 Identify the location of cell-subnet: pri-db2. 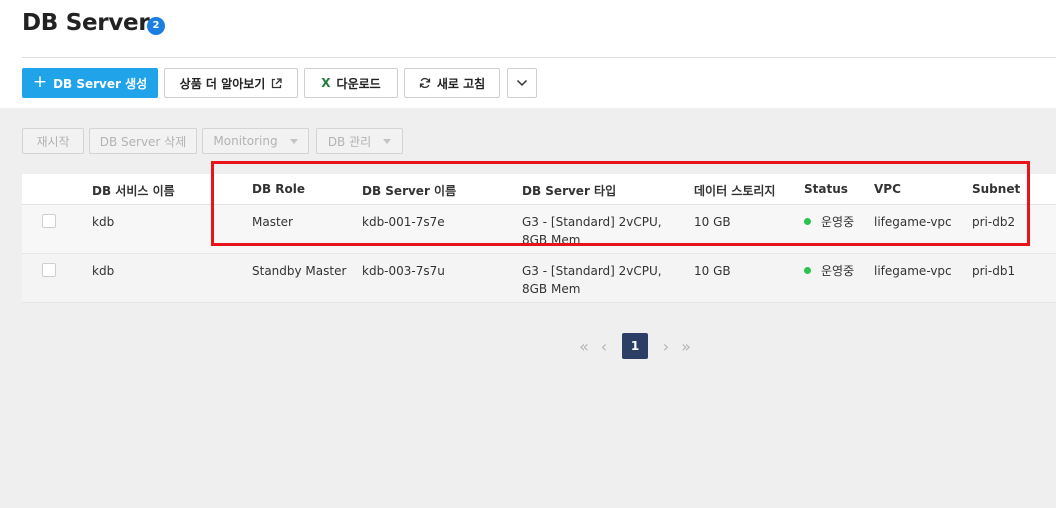
(994, 222).